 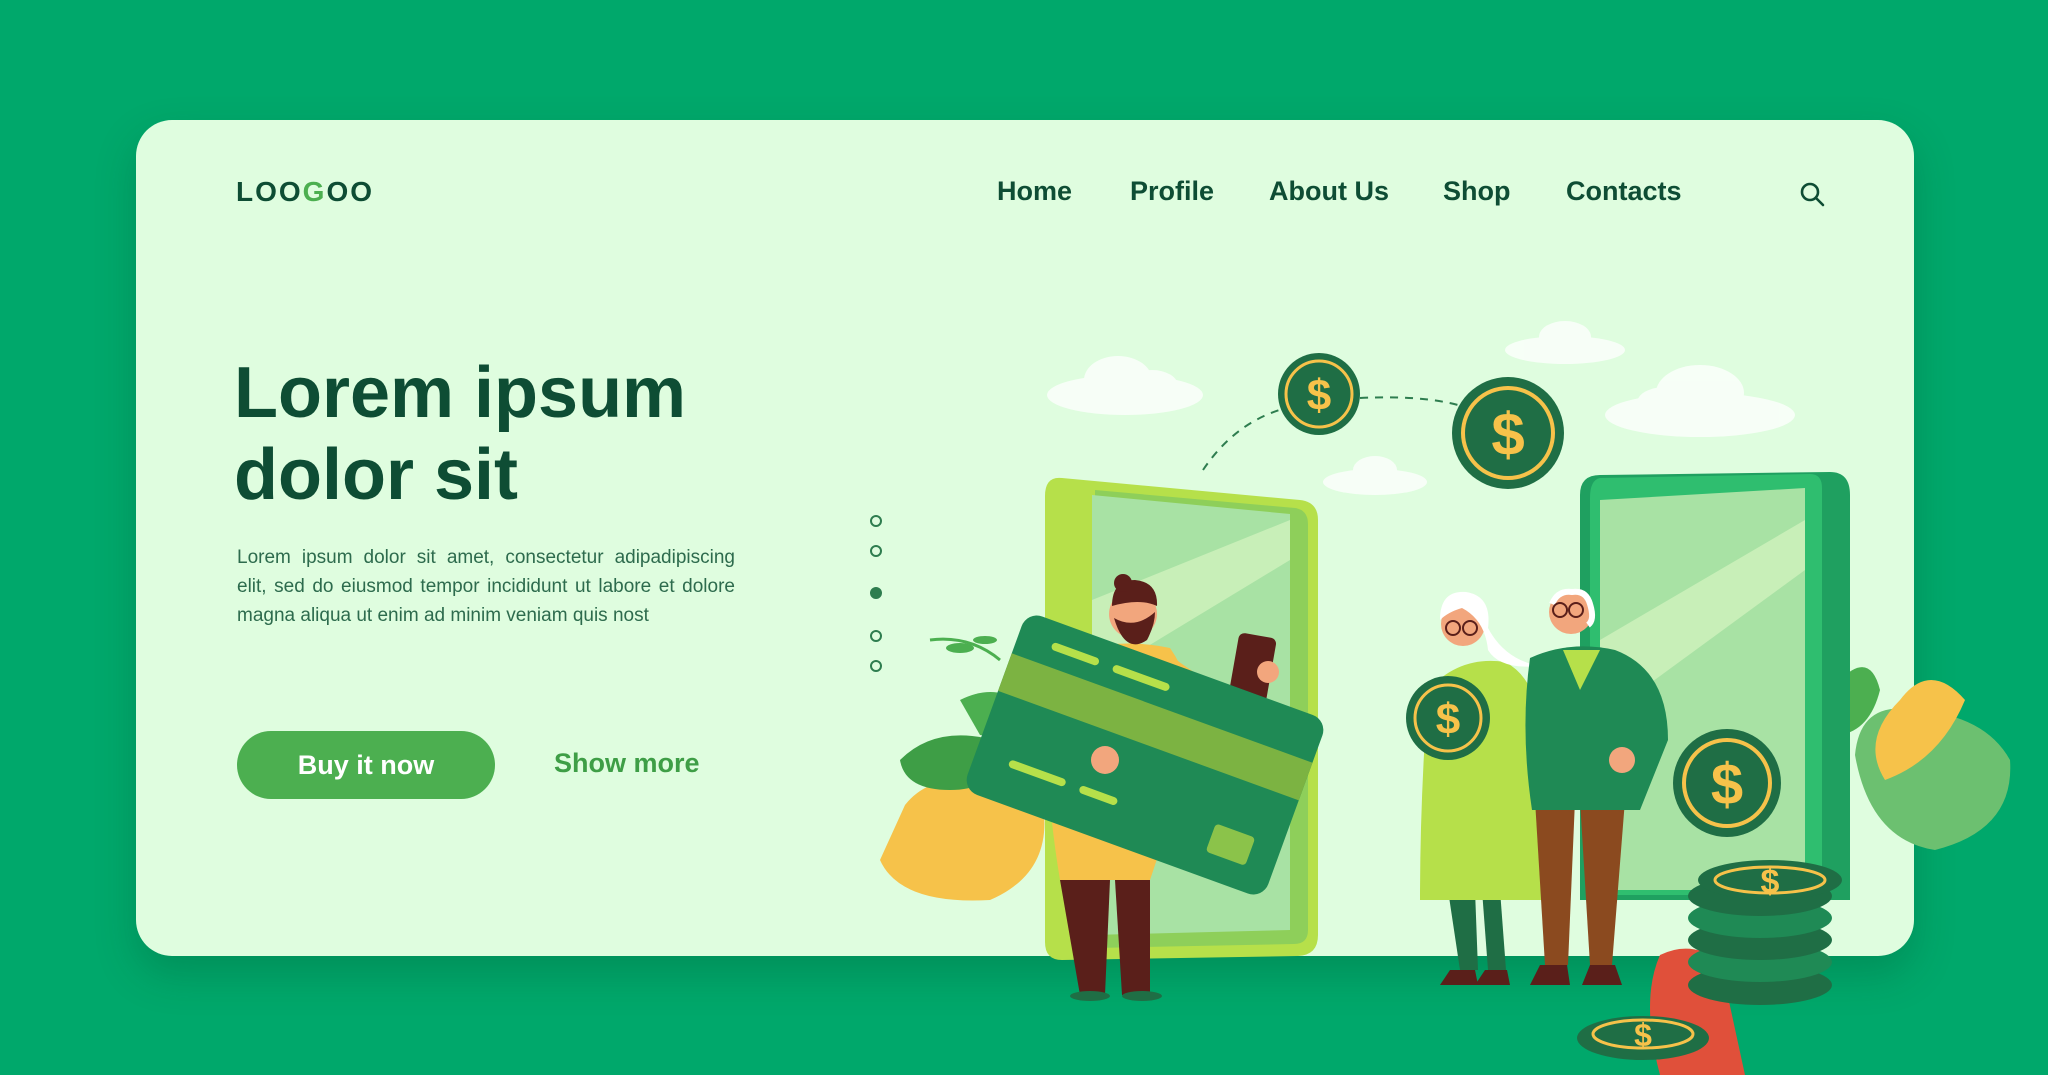 I want to click on nav-about-us: About Us, so click(x=1329, y=191).